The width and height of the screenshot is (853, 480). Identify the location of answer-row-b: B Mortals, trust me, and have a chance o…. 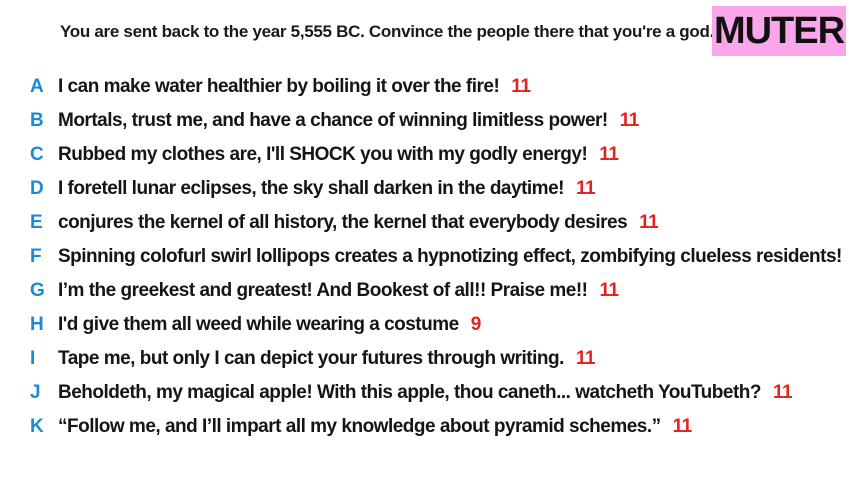
(441, 121).